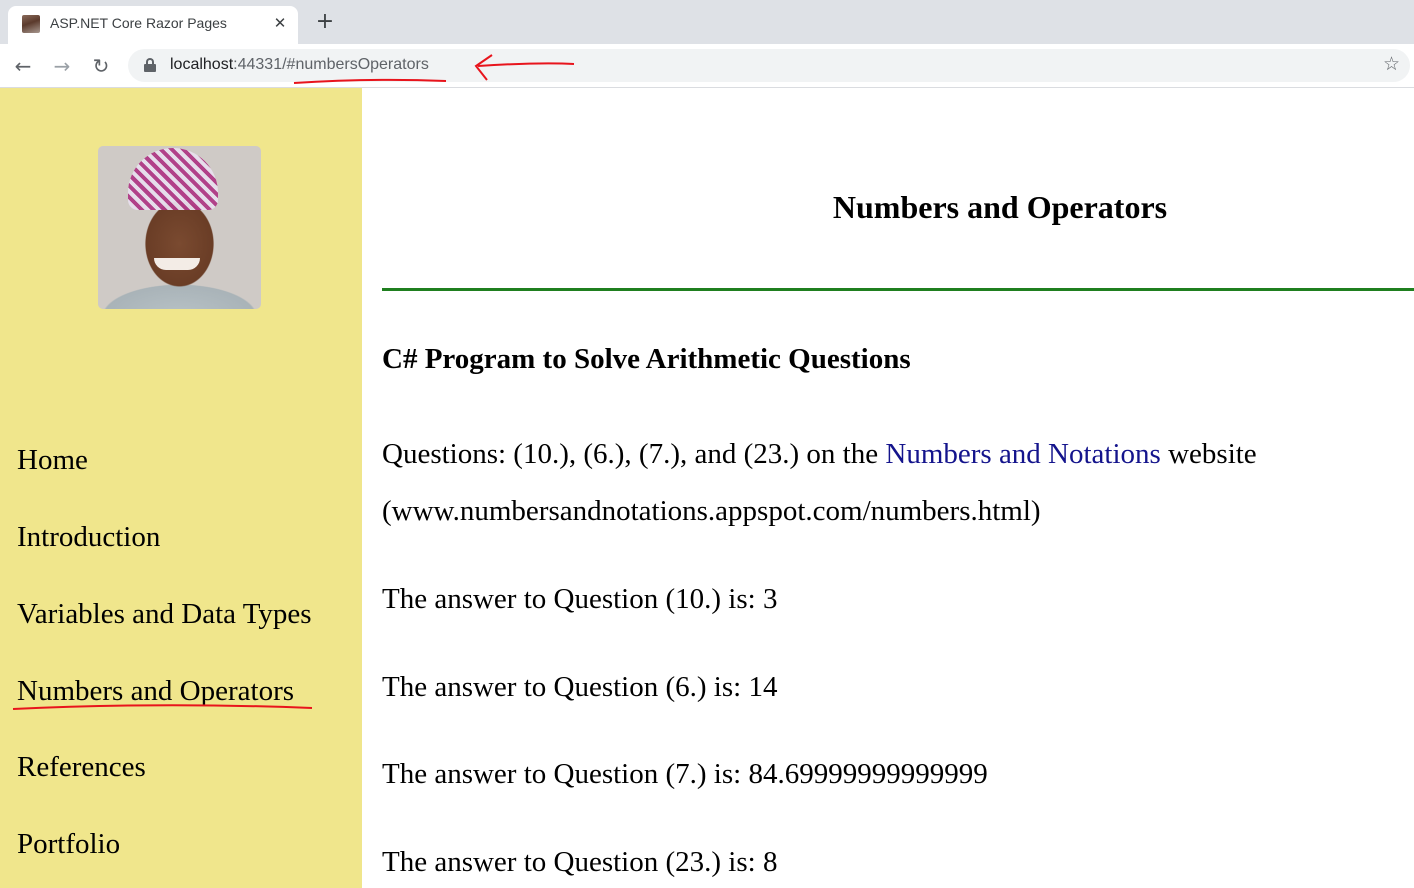 Image resolution: width=1414 pixels, height=888 pixels. I want to click on answer-question-23: The answer to Question (23.) is: 8, so click(580, 862).